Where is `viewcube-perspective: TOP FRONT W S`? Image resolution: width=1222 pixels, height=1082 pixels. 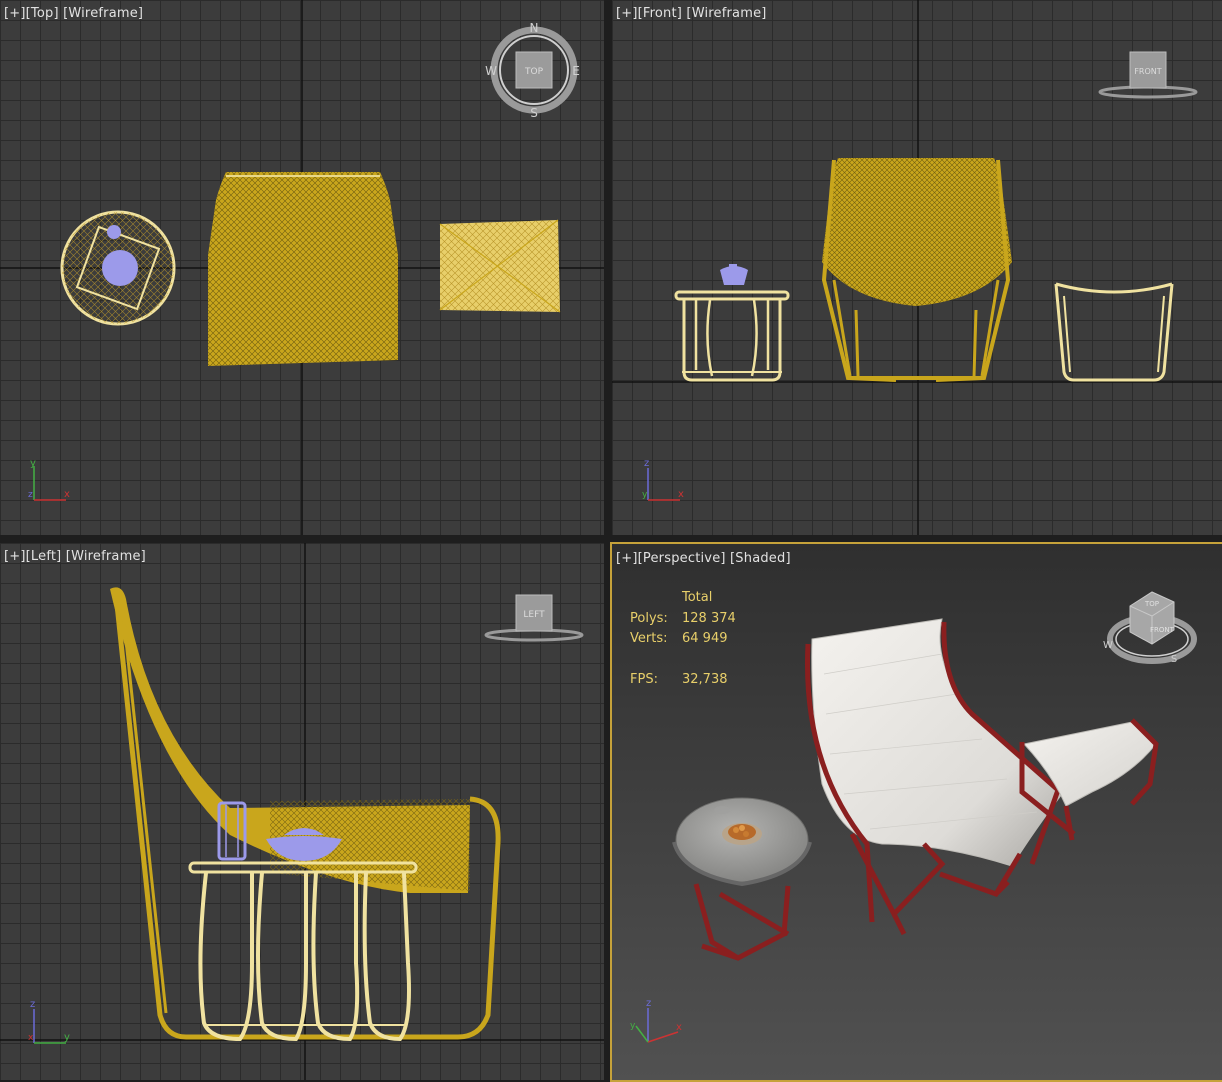
viewcube-perspective: TOP FRONT W S is located at coordinates (1150, 628).